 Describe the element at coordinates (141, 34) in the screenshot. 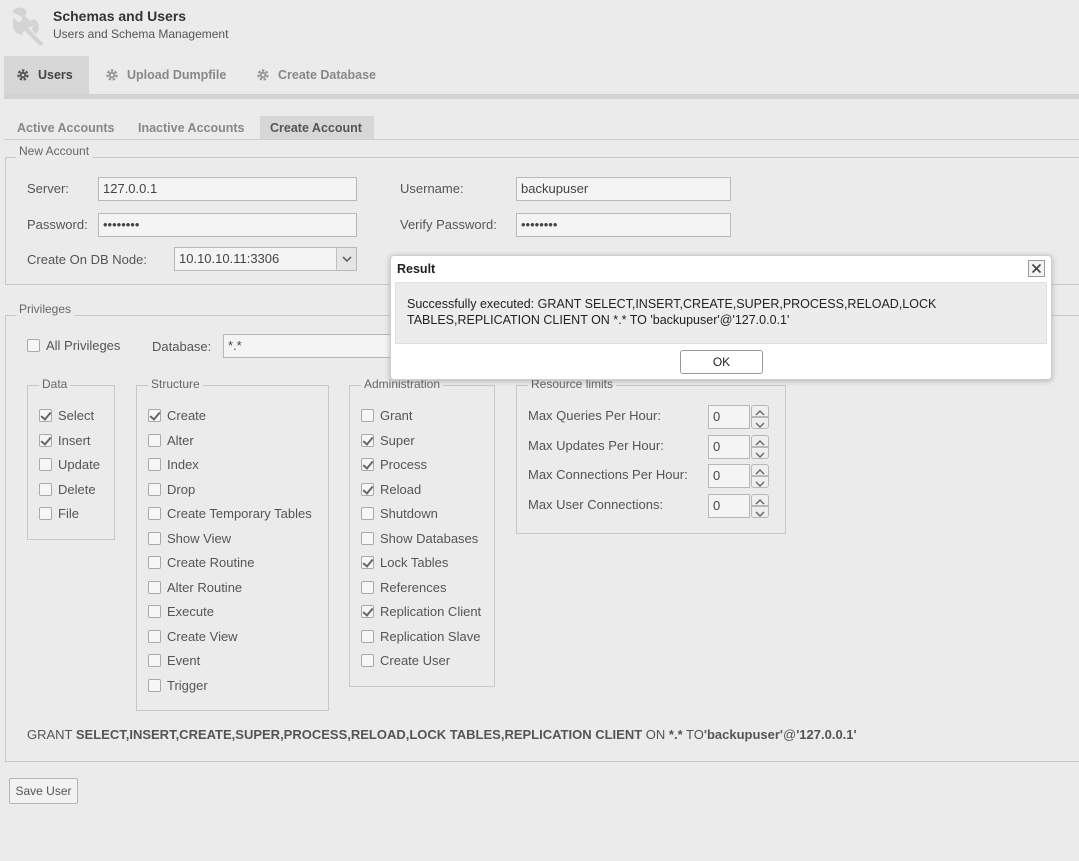

I see `page-subtitle: Users and Schema Management` at that location.